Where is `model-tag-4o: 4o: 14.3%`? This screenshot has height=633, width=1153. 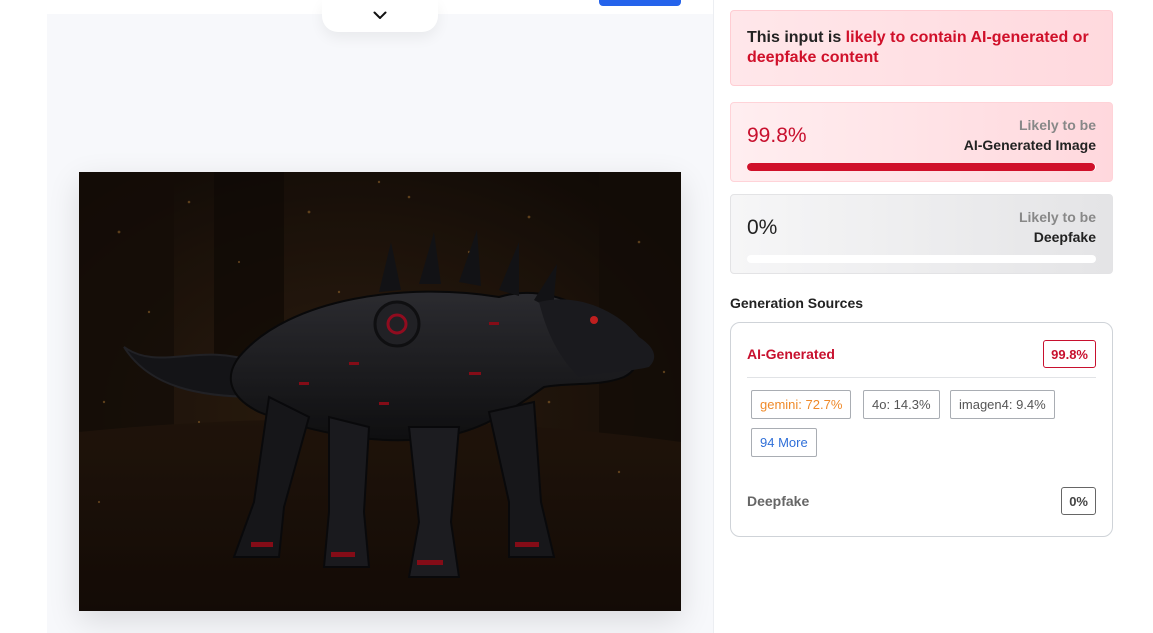
model-tag-4o: 4o: 14.3% is located at coordinates (901, 404).